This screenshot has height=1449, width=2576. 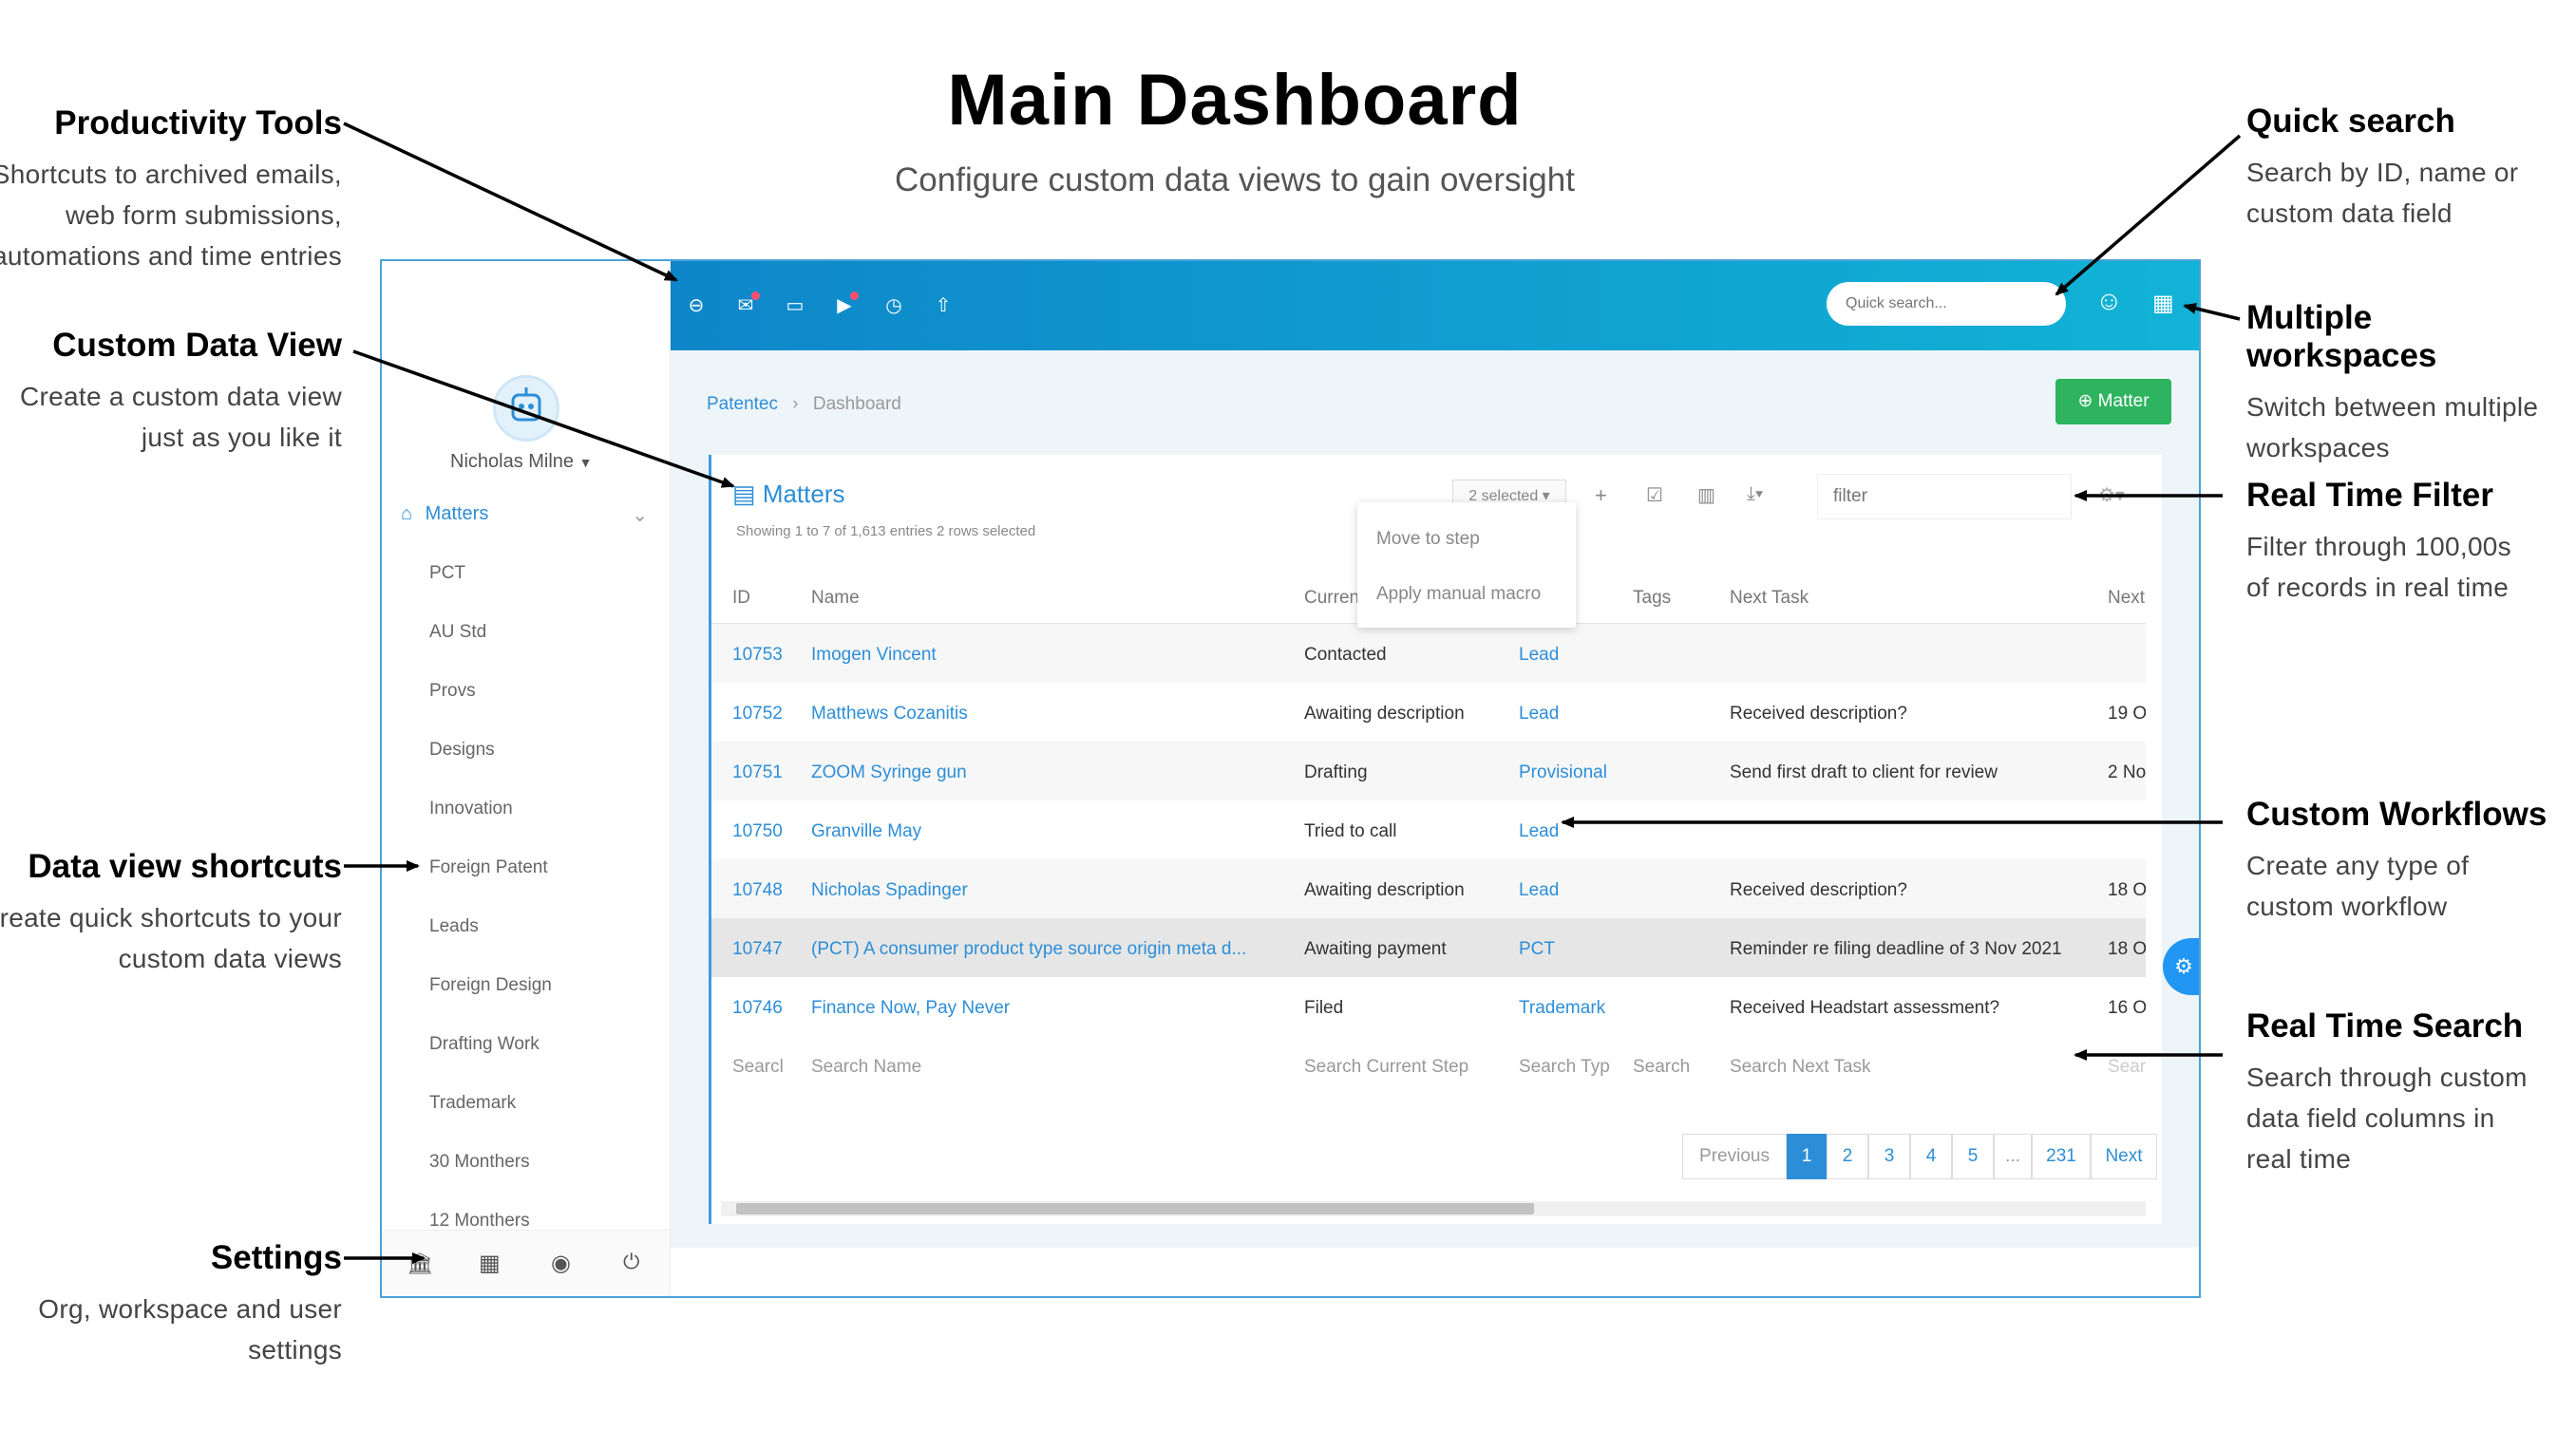 I want to click on cell-name: Imogen Vincent, so click(x=874, y=655).